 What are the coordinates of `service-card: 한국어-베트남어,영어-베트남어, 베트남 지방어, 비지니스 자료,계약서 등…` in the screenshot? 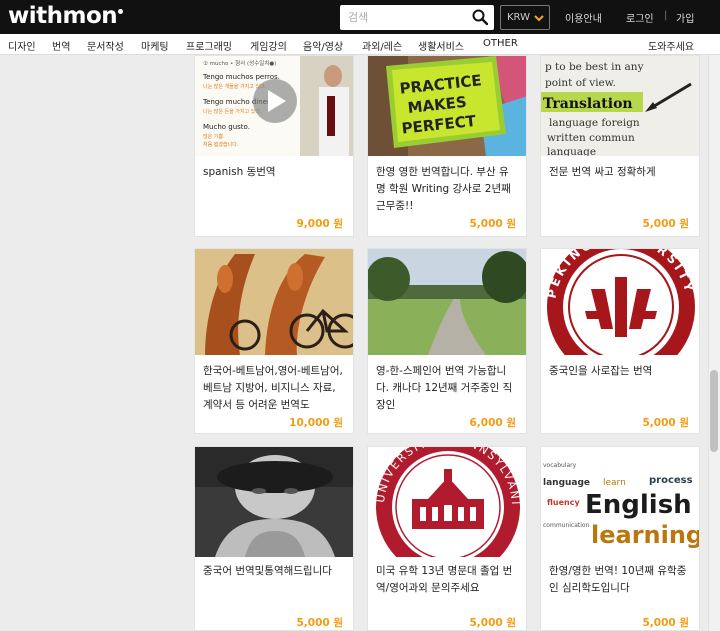 It's located at (274, 341).